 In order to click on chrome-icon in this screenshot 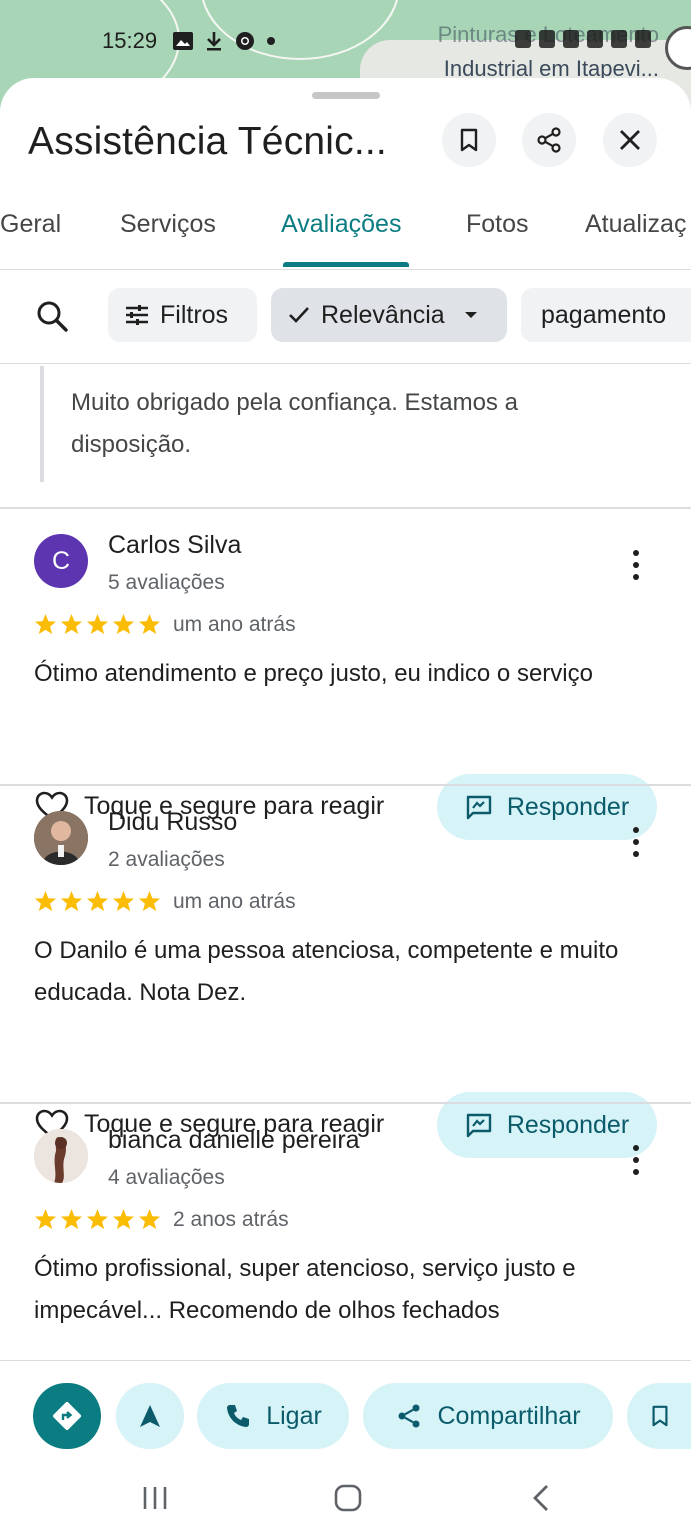, I will do `click(245, 41)`.